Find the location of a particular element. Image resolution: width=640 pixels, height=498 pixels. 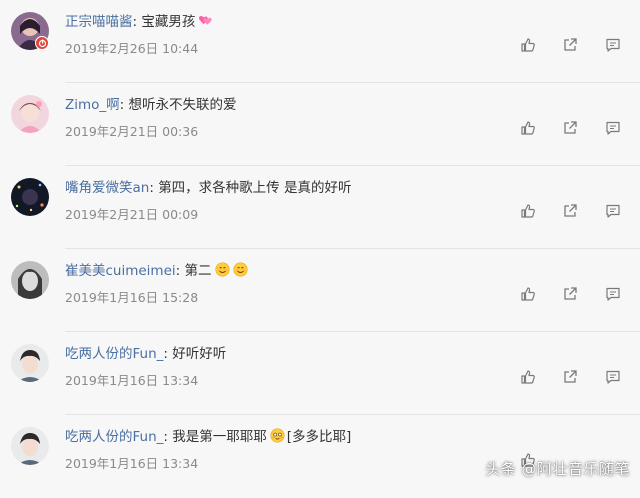

comment-text: 吃两人份的Fun_: 好听好听 is located at coordinates (146, 354).